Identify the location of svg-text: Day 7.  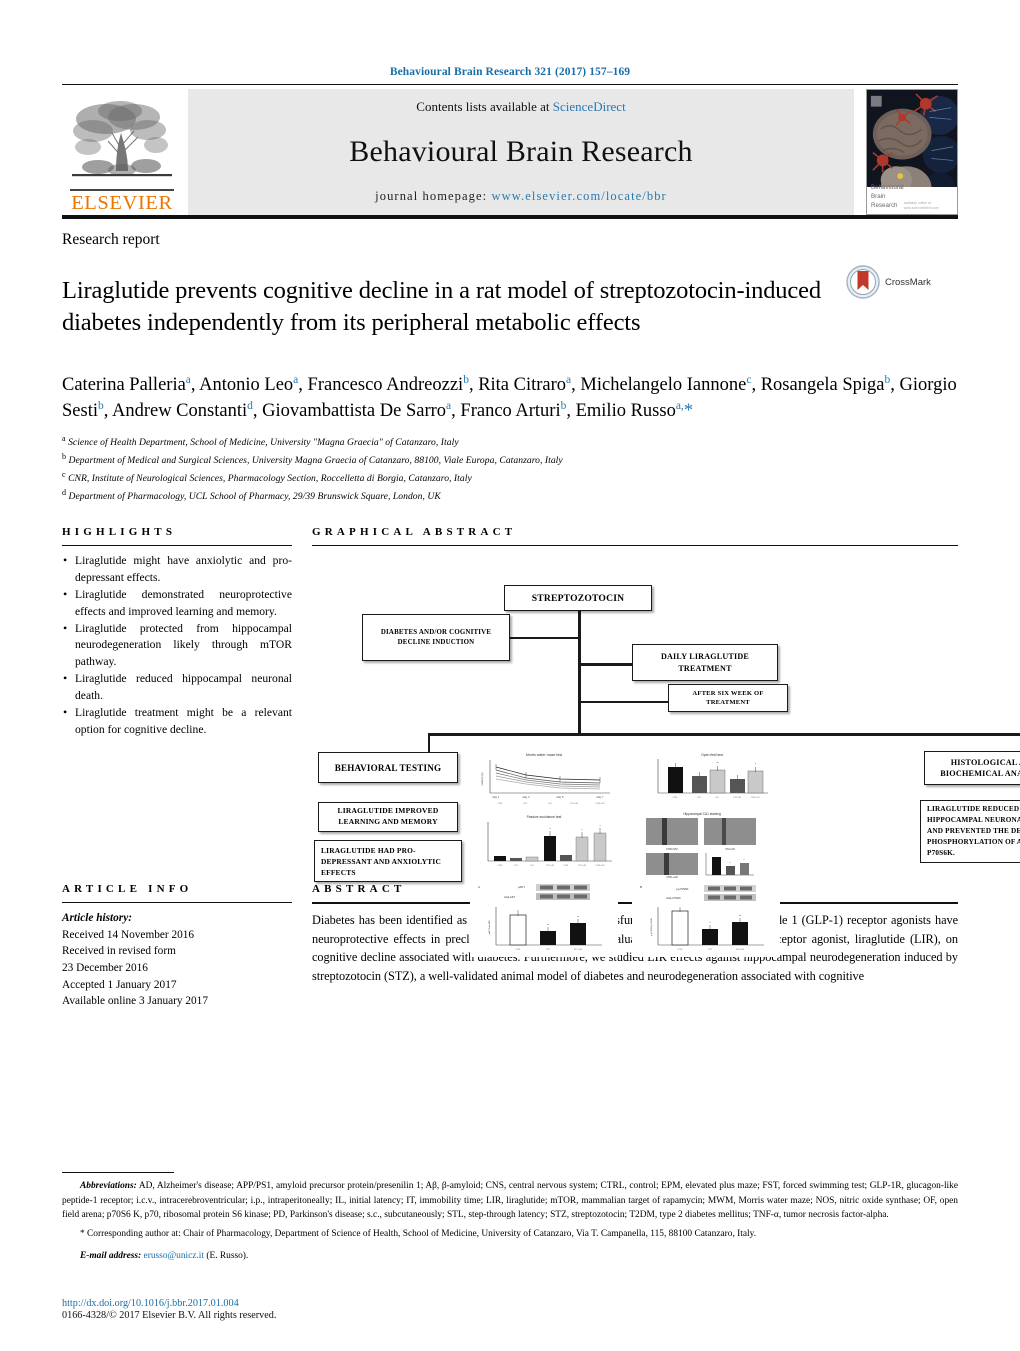
(600, 797).